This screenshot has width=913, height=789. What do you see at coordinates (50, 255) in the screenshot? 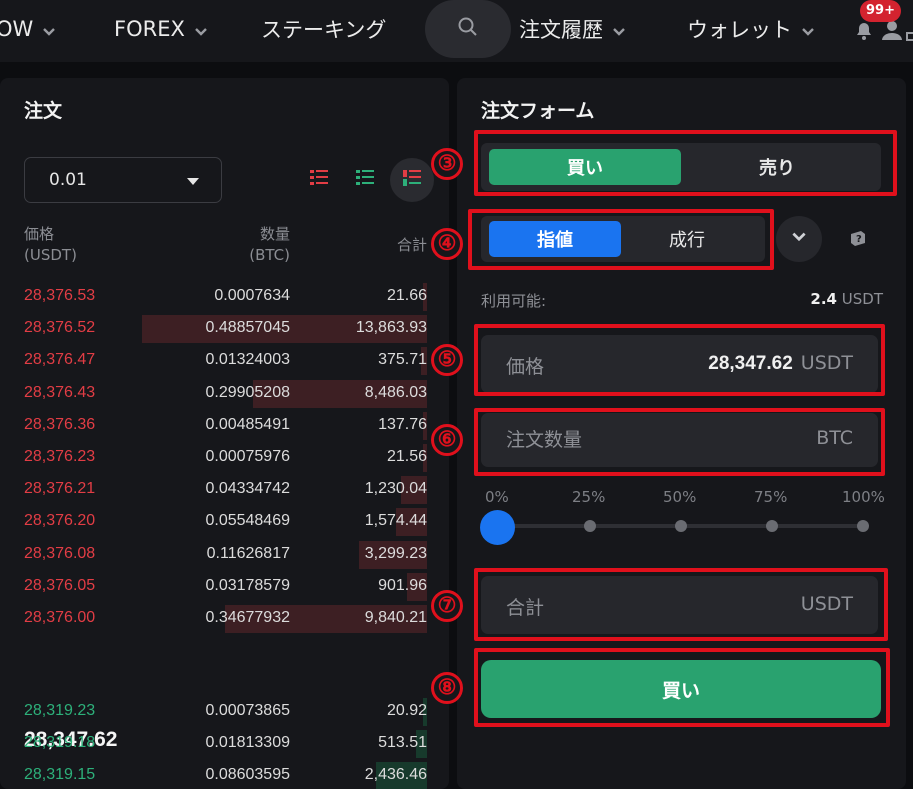
I see `price-header-unit: (USDT)` at bounding box center [50, 255].